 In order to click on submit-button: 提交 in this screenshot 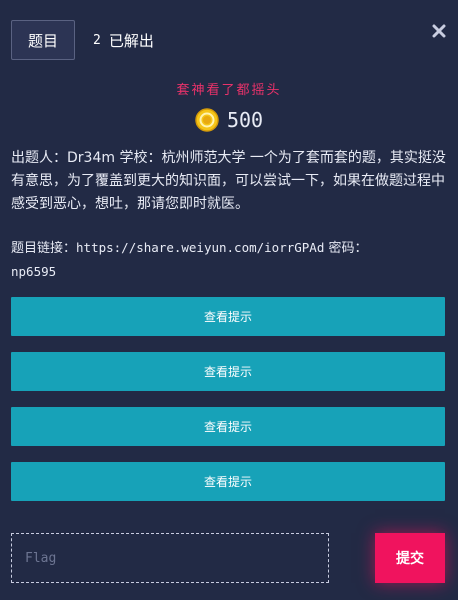, I will do `click(410, 558)`.